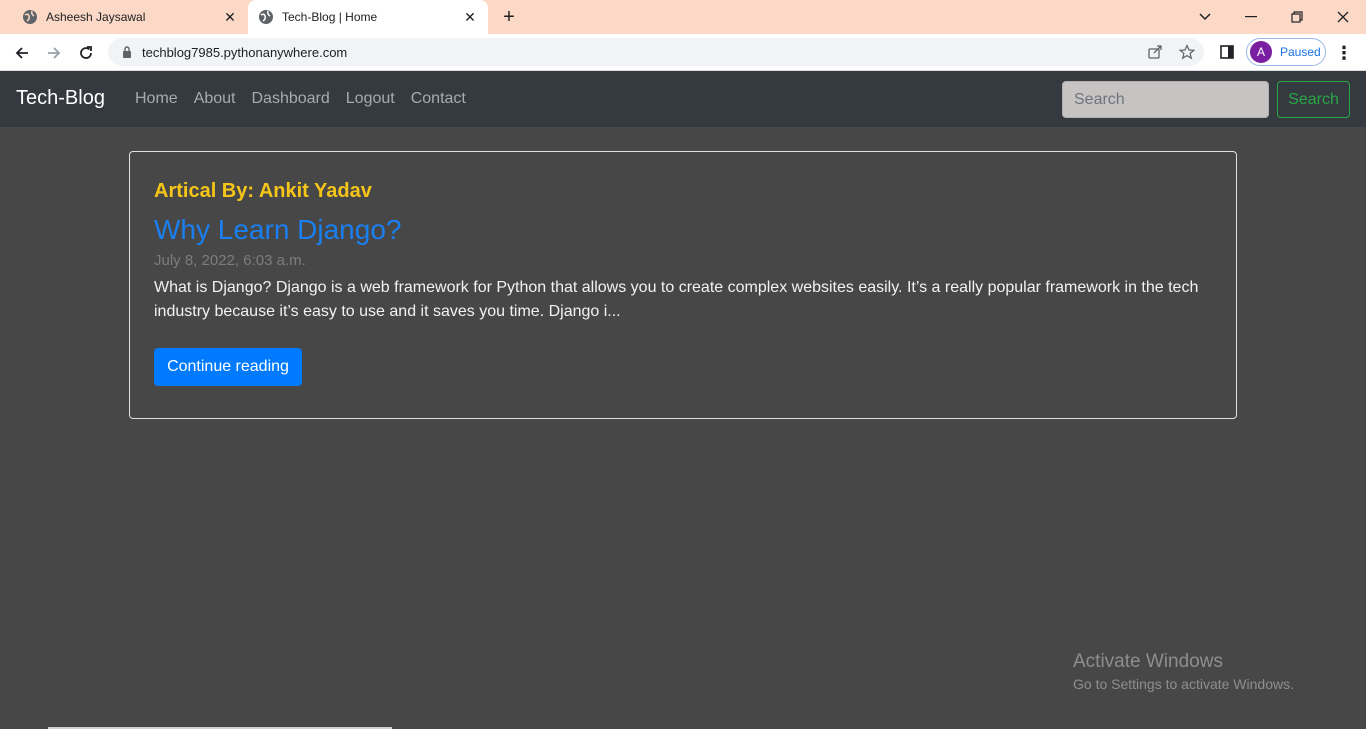 This screenshot has height=729, width=1366. Describe the element at coordinates (277, 230) in the screenshot. I see `post-title: Why Learn Django?` at that location.